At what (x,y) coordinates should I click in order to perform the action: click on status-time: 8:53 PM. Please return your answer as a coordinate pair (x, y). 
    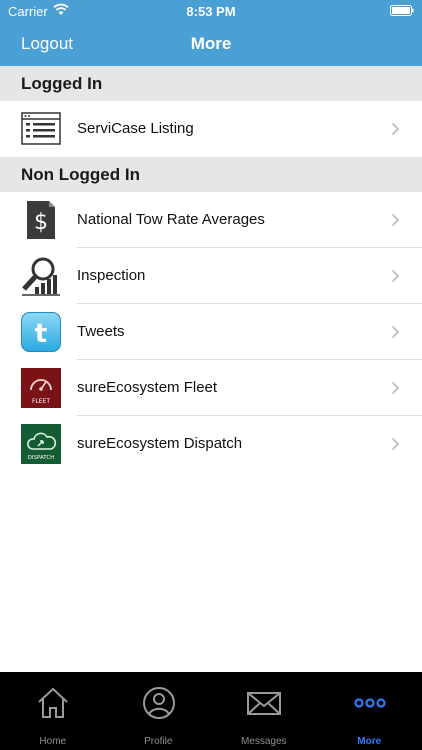
    Looking at the image, I should click on (211, 11).